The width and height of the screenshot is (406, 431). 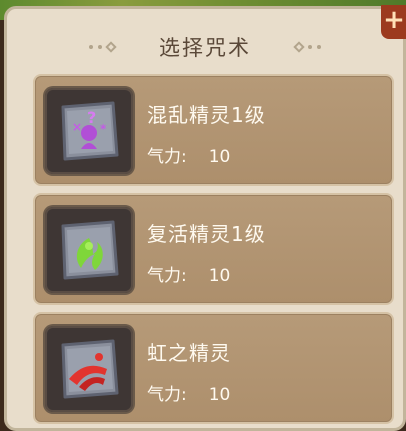 I want to click on spell-name: 混乱精灵1级, so click(x=206, y=115).